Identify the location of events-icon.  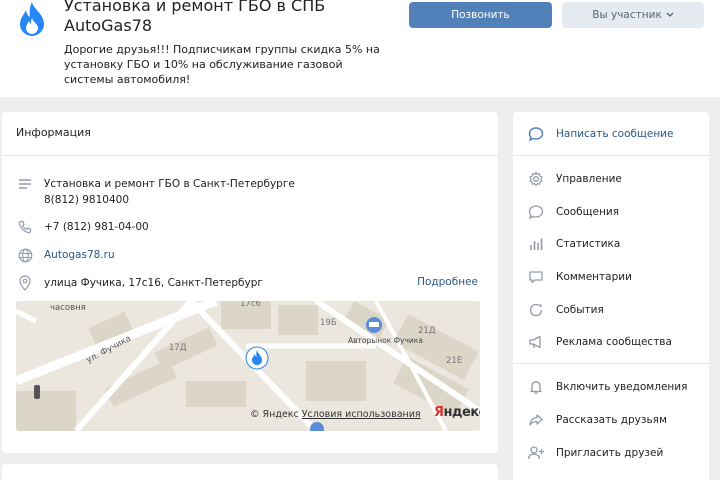
(536, 310).